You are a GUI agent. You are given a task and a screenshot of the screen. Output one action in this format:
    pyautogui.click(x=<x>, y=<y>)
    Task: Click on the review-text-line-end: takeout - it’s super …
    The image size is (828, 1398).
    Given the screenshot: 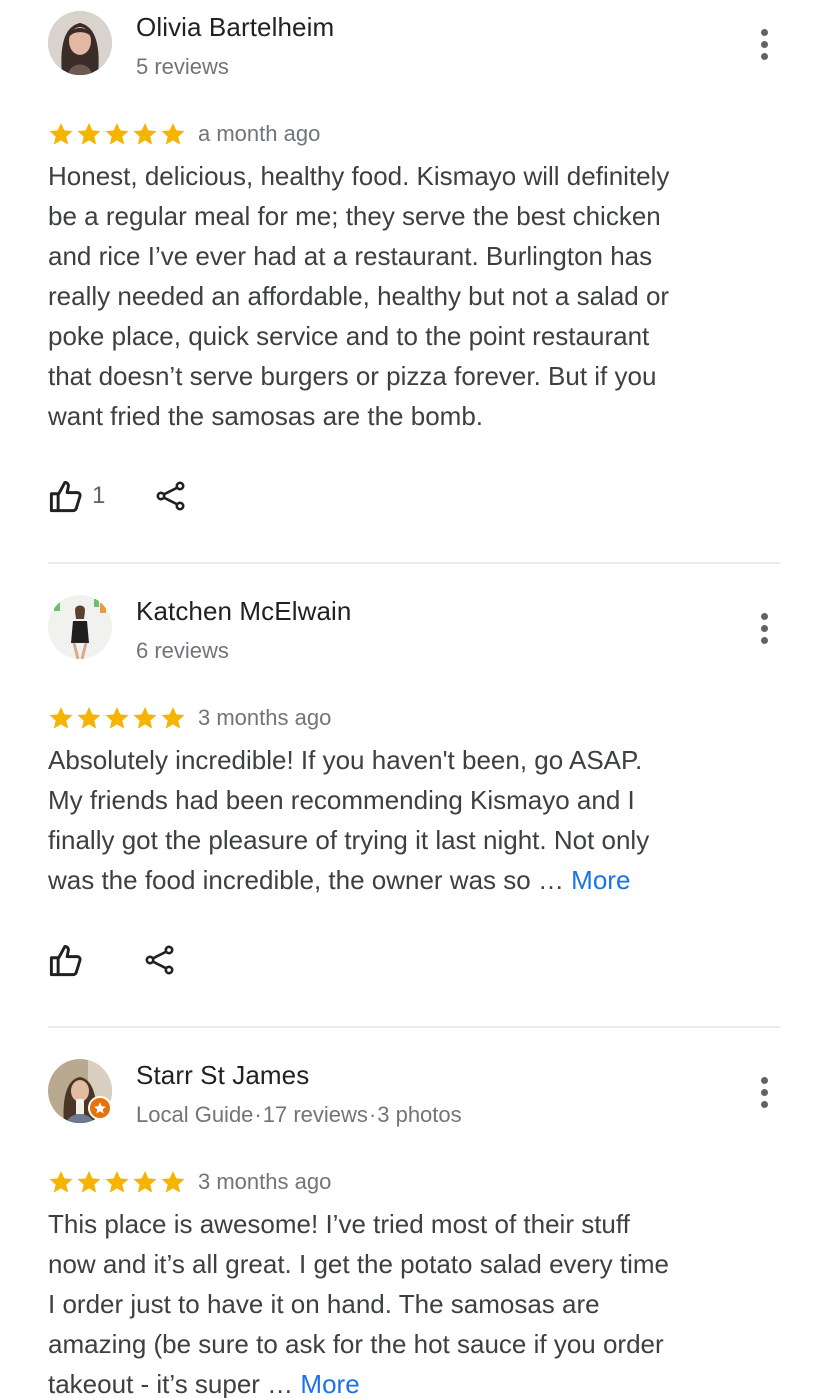 What is the action you would take?
    pyautogui.click(x=174, y=1383)
    